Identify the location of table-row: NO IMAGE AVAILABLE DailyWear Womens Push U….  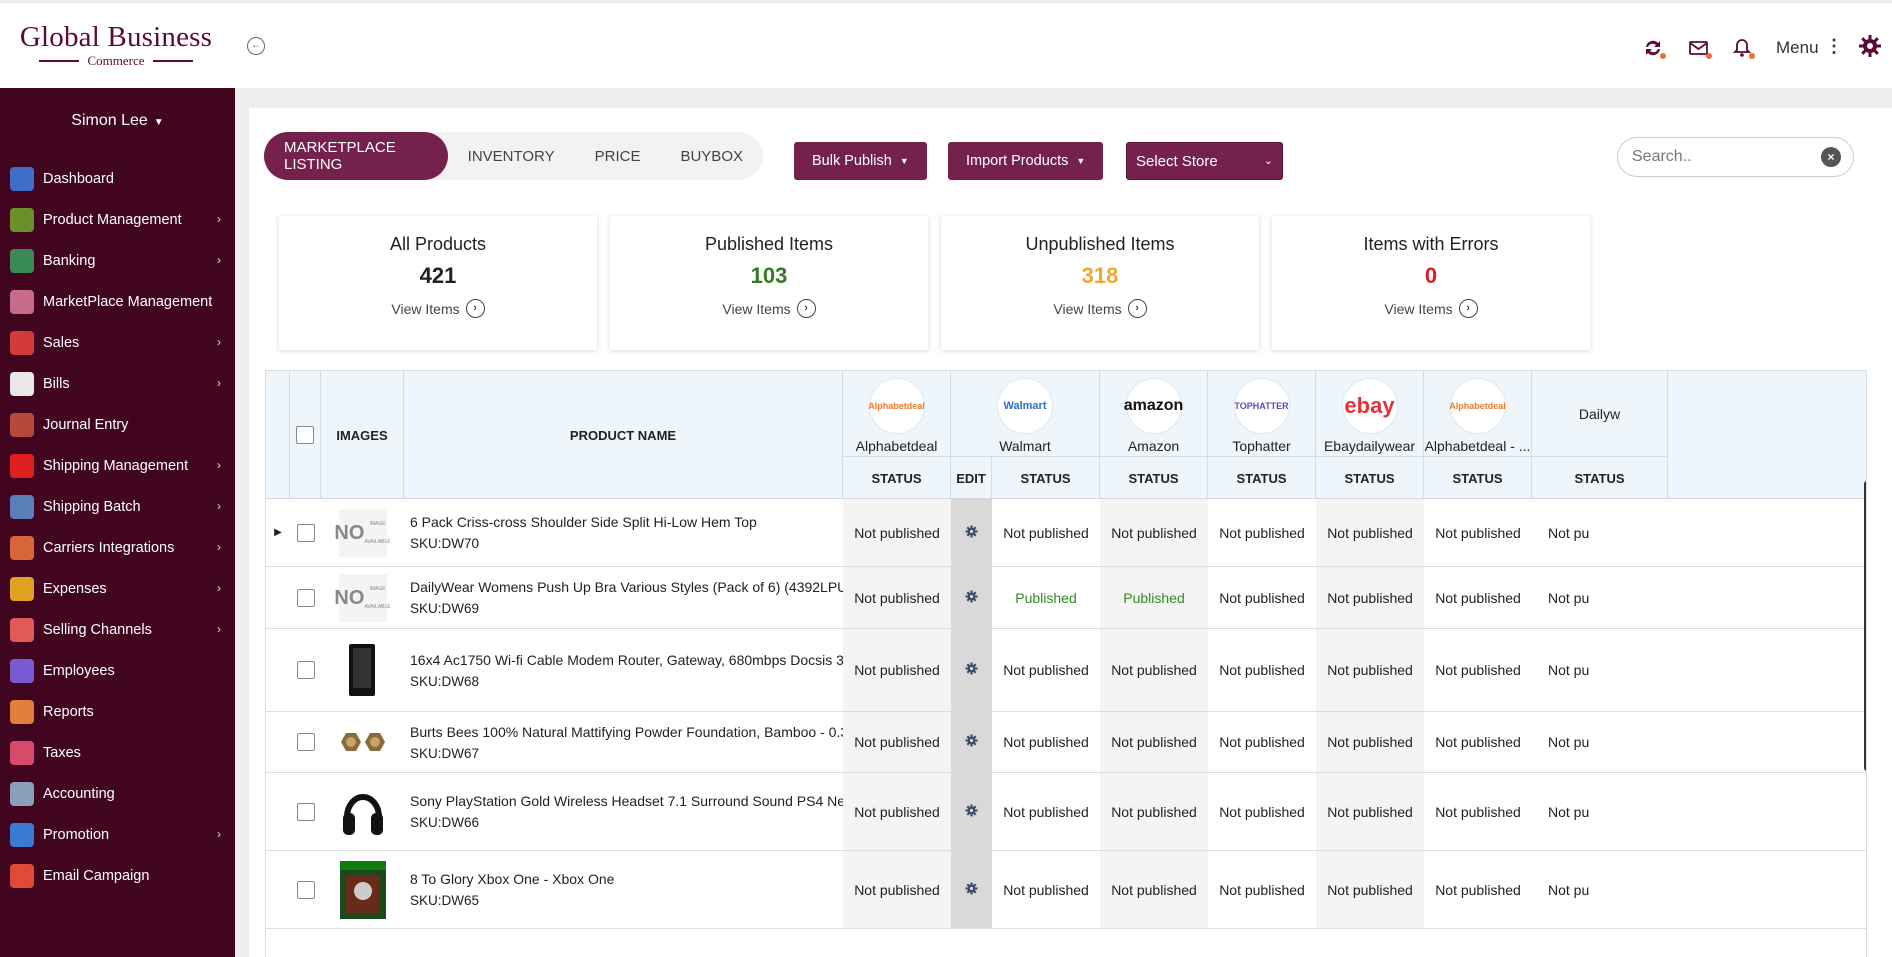
(1066, 598).